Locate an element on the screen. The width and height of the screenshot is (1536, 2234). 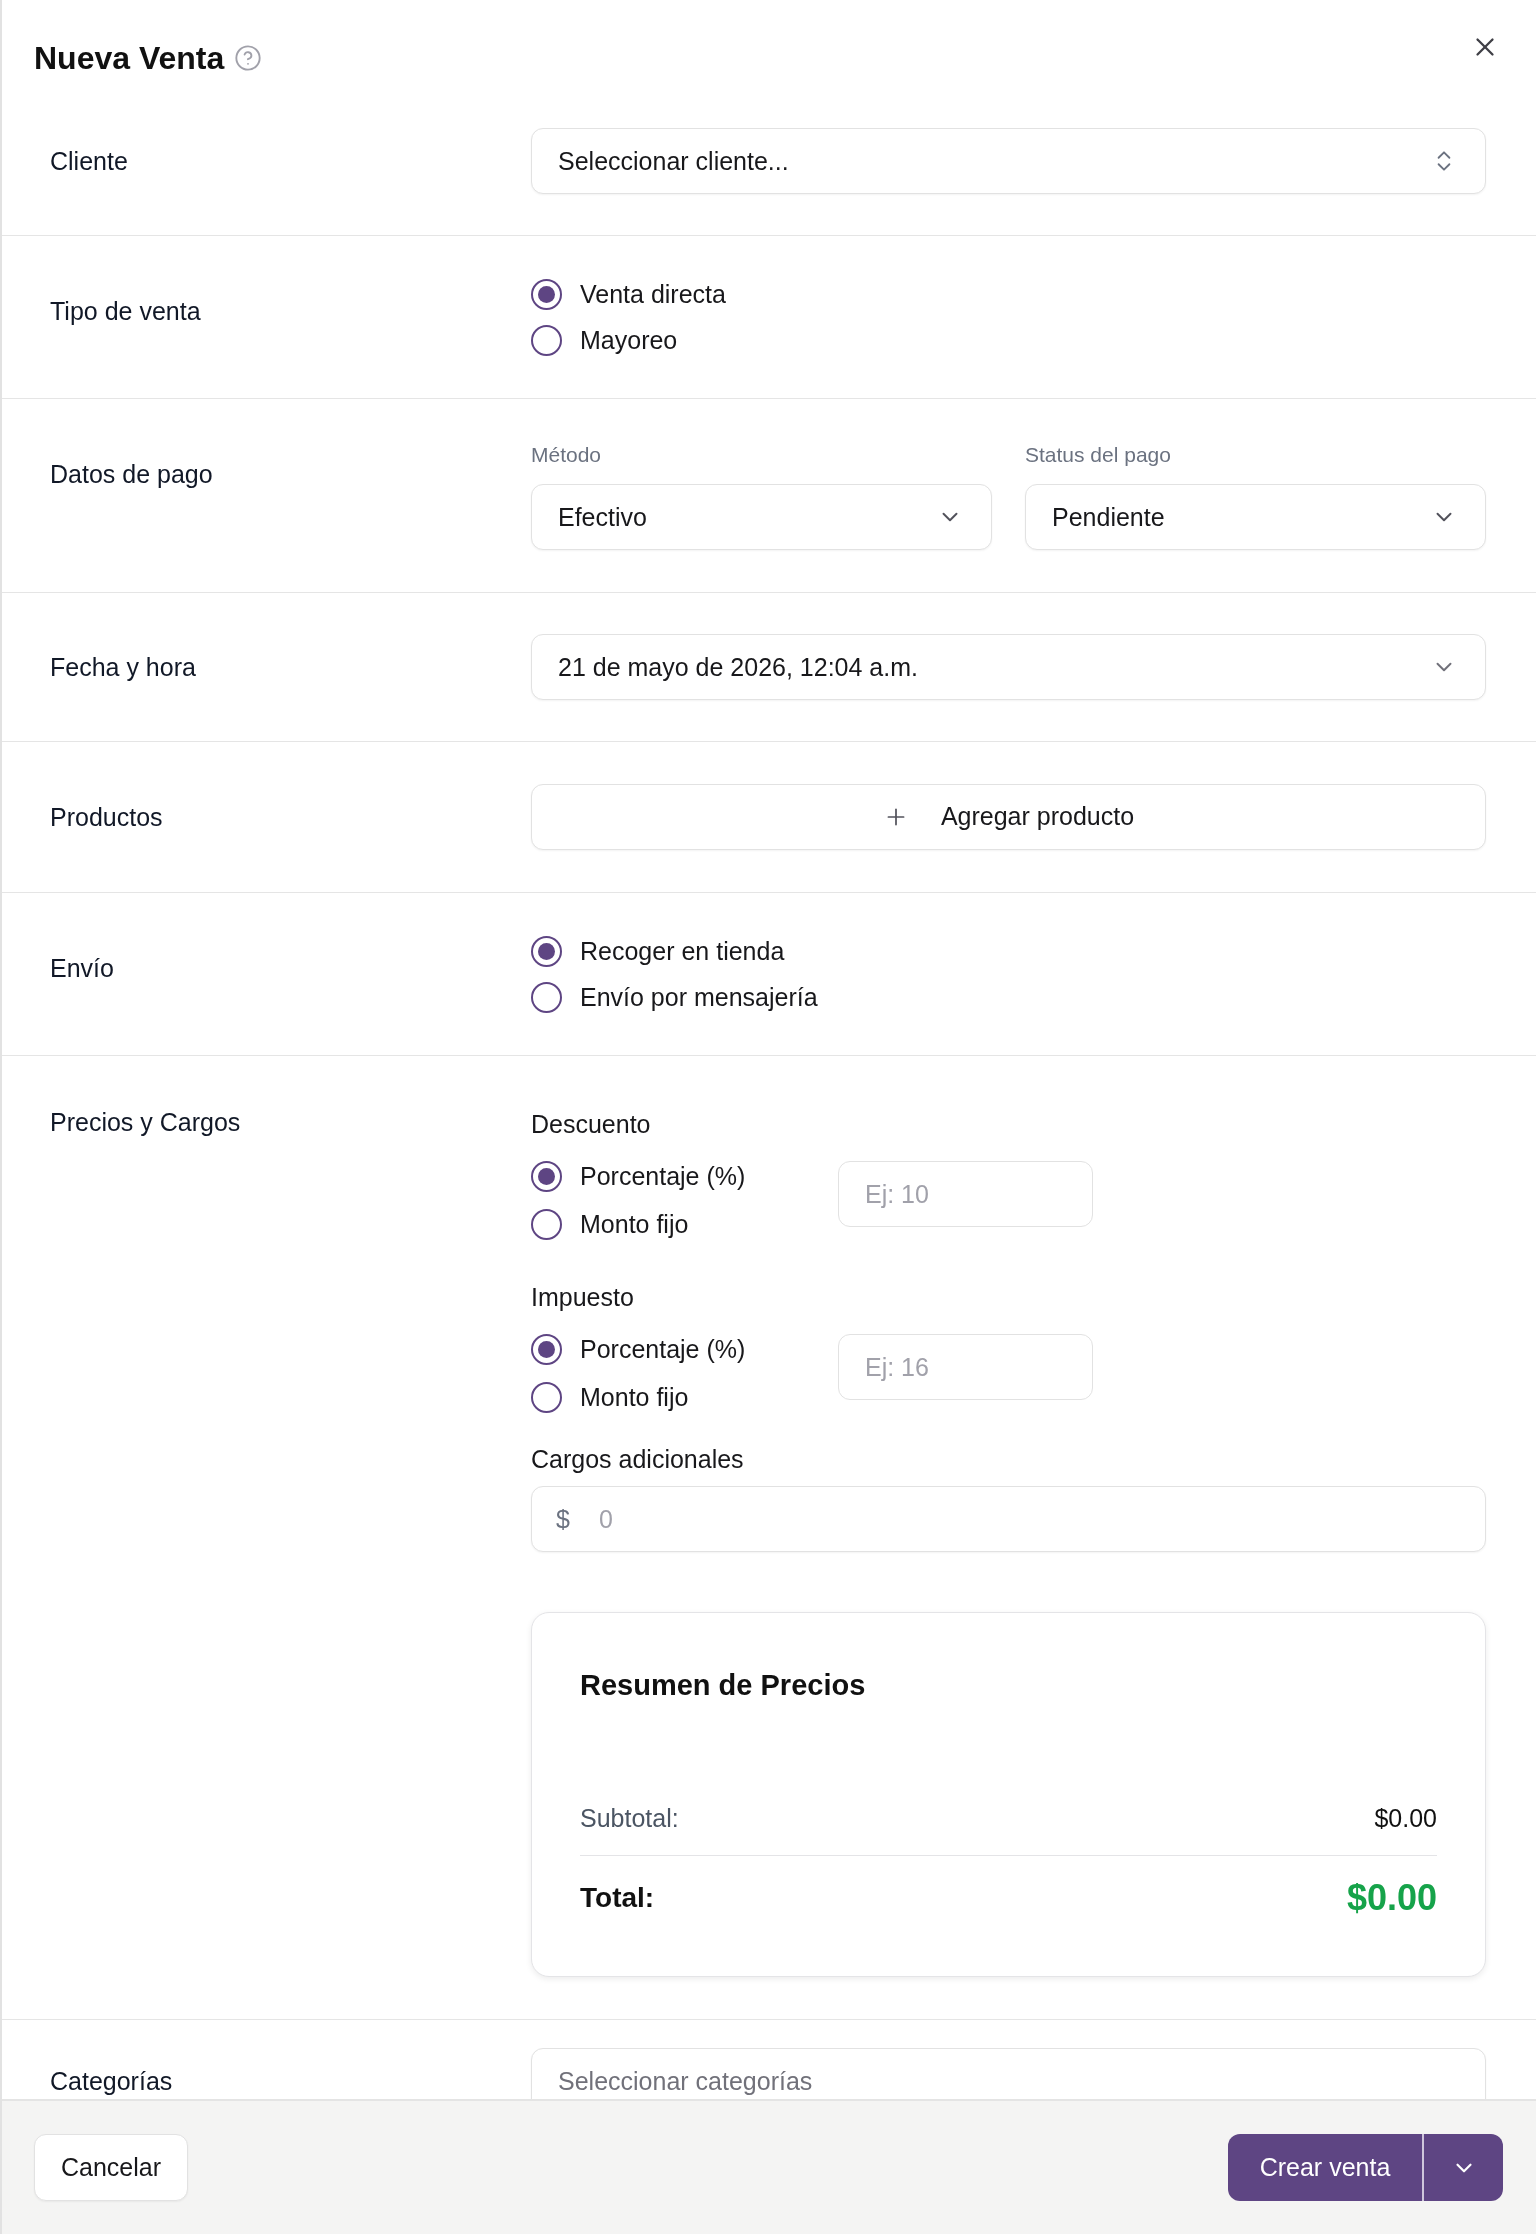
currency-symbol: $ is located at coordinates (563, 1519).